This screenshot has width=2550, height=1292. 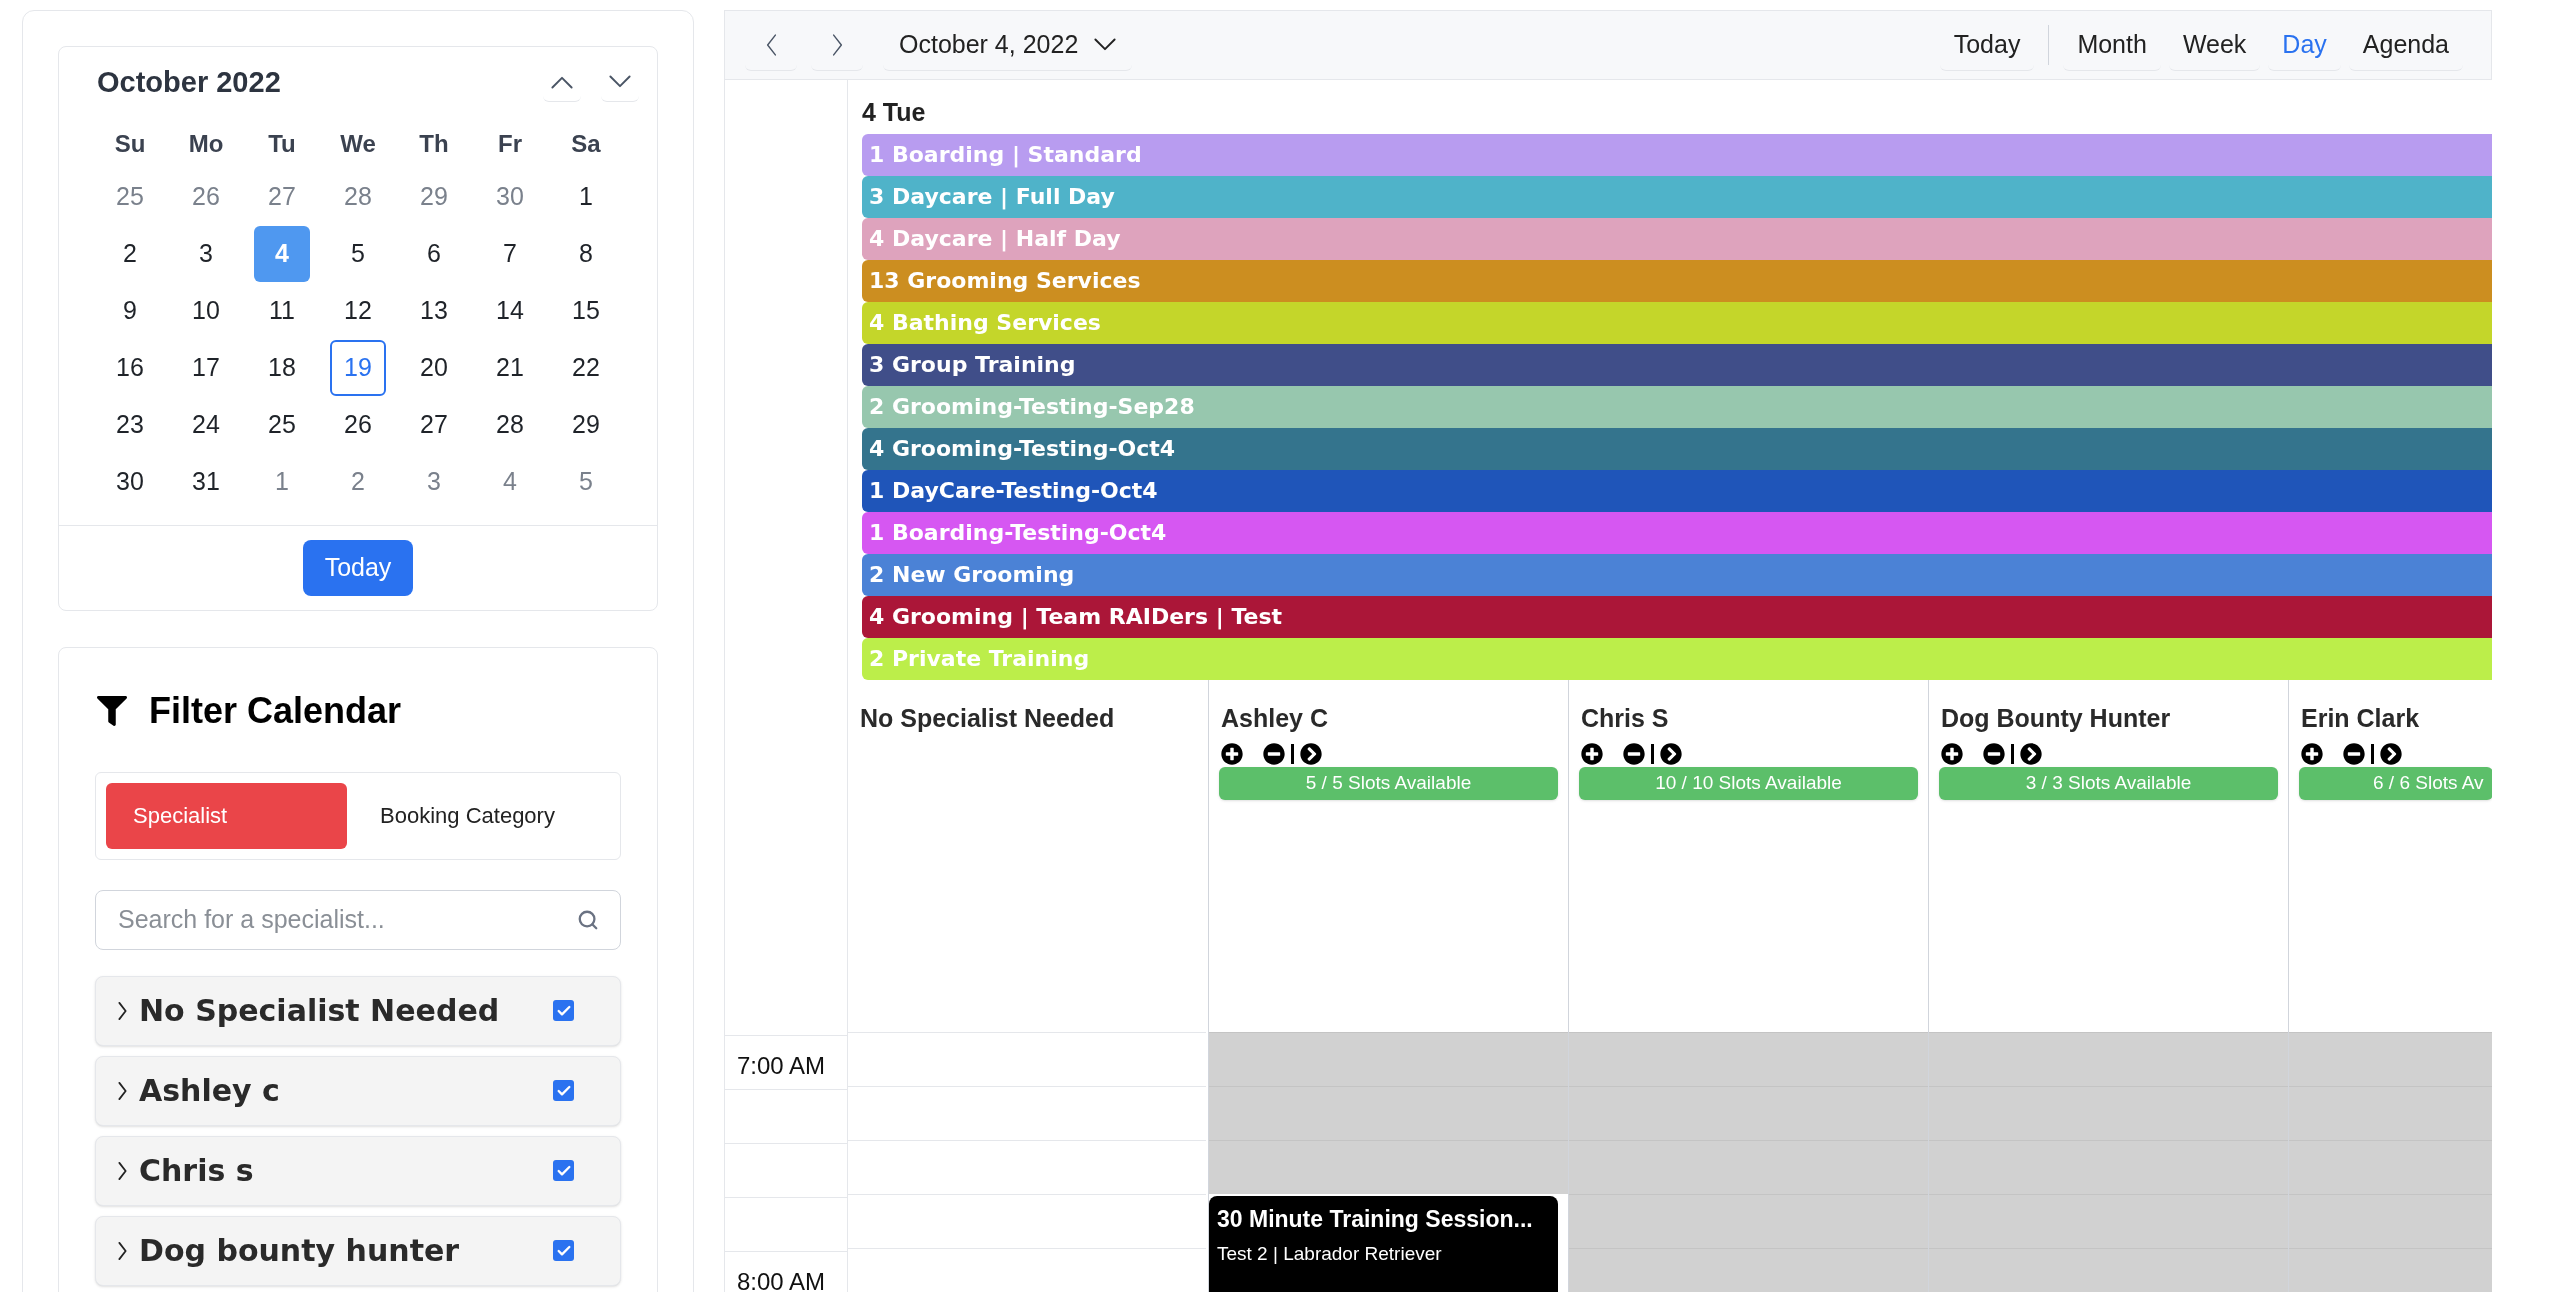 I want to click on day-cell: 4, so click(x=510, y=482).